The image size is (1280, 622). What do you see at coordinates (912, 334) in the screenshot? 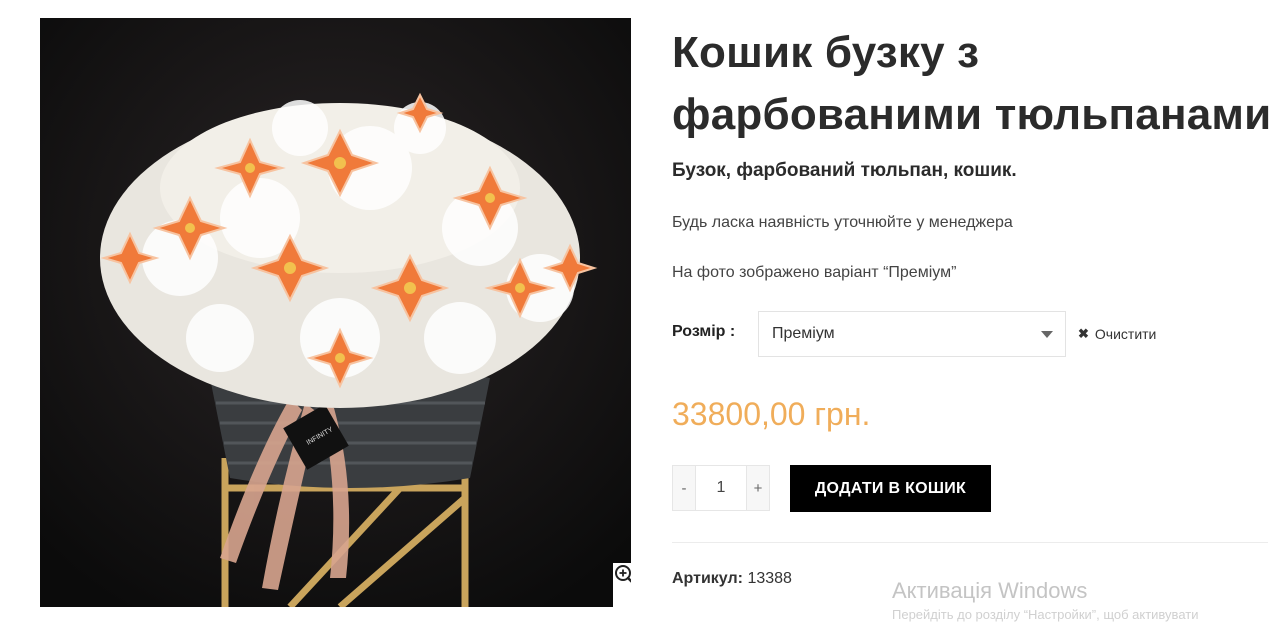
I see `size-select: Преміум` at bounding box center [912, 334].